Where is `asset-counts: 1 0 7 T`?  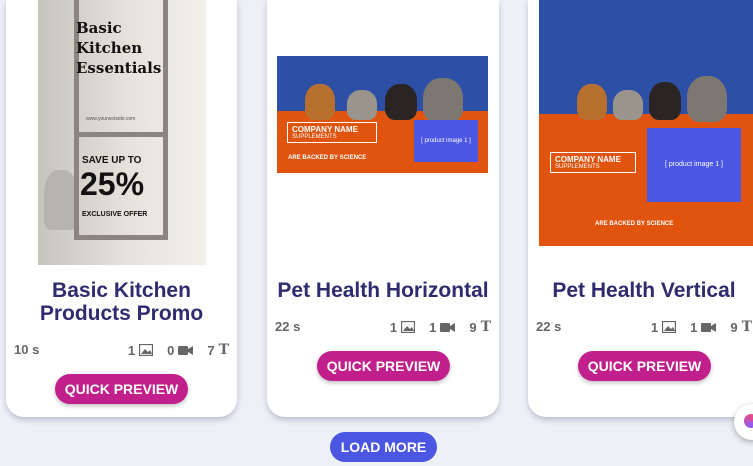 asset-counts: 1 0 7 T is located at coordinates (178, 350).